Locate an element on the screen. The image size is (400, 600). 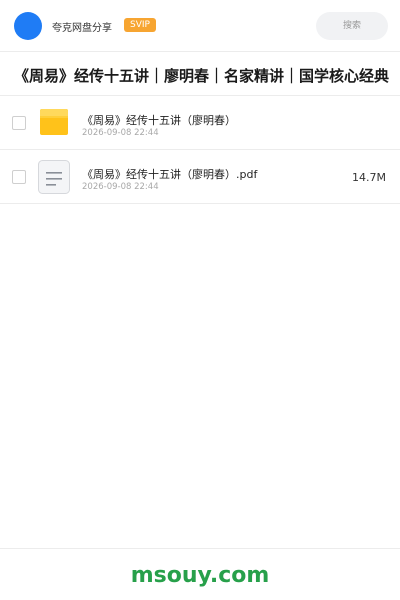
footer: msouy.com is located at coordinates (200, 574).